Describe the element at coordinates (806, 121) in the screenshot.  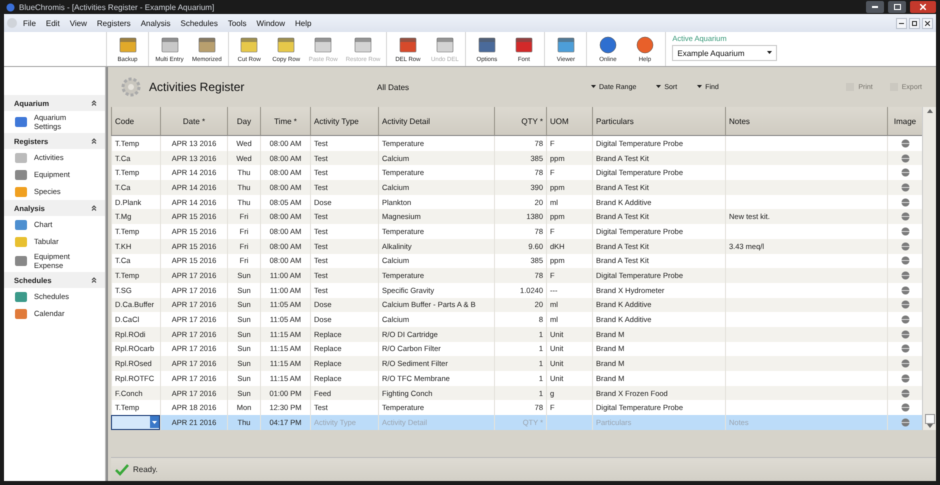
I see `column-header: Notes` at that location.